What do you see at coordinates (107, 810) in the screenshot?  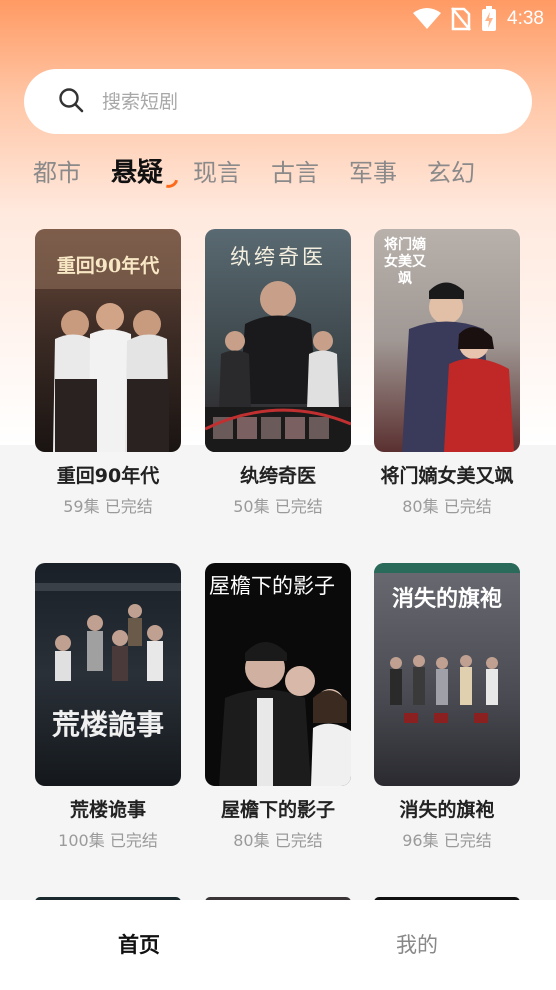 I see `drama-title: 荒楼诡事` at bounding box center [107, 810].